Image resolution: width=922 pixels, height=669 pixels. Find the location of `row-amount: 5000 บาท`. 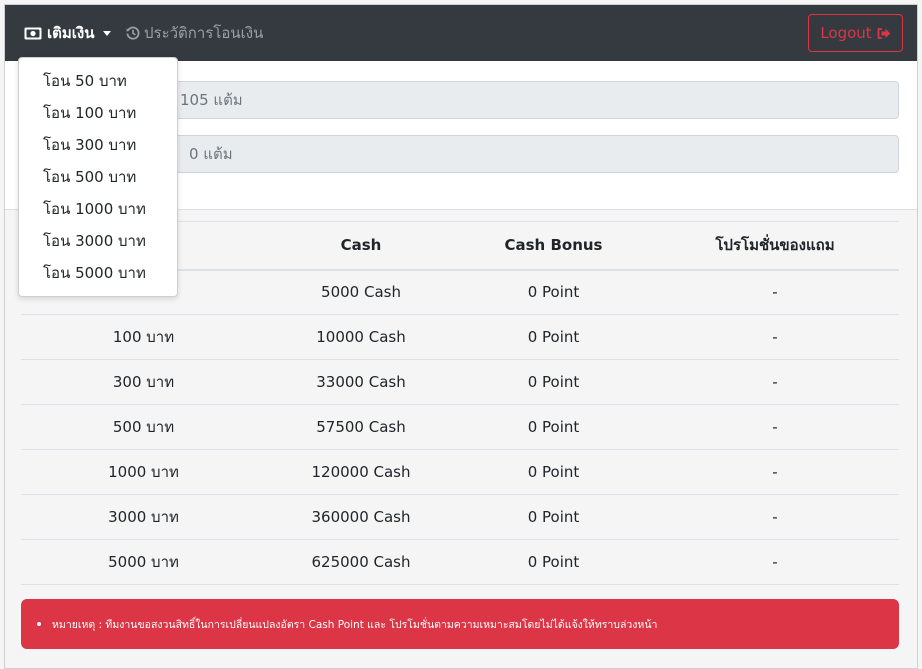

row-amount: 5000 บาท is located at coordinates (143, 562).